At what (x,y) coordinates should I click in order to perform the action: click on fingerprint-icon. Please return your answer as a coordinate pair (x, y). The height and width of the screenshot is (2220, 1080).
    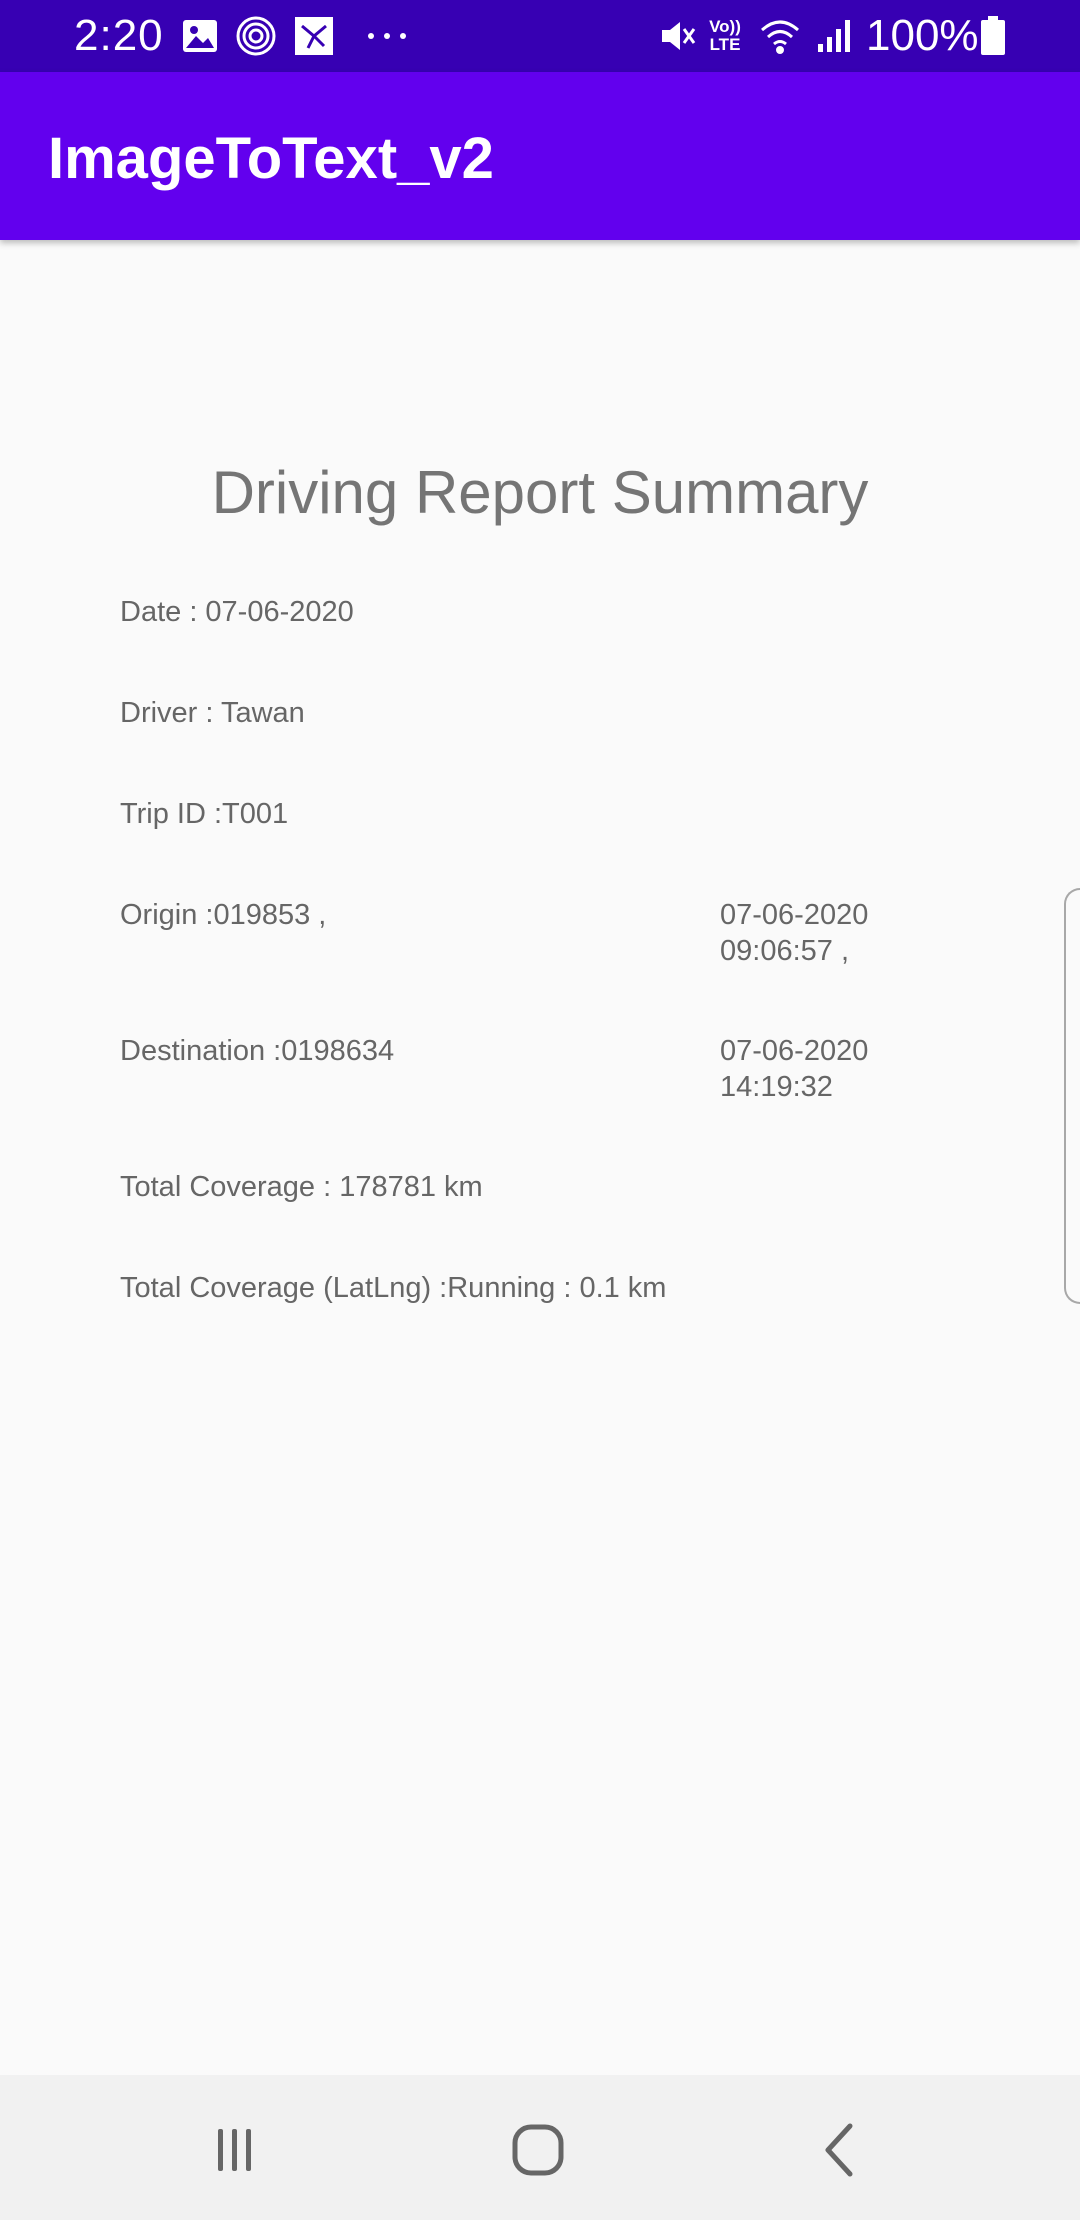
    Looking at the image, I should click on (256, 36).